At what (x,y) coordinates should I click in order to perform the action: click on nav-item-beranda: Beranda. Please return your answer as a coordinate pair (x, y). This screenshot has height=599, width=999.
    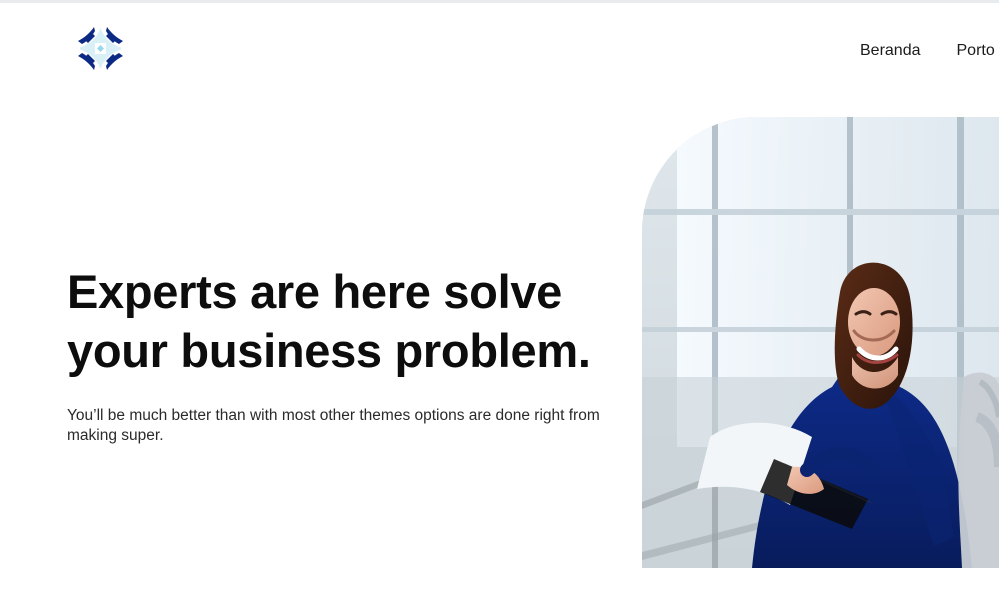
    Looking at the image, I should click on (890, 51).